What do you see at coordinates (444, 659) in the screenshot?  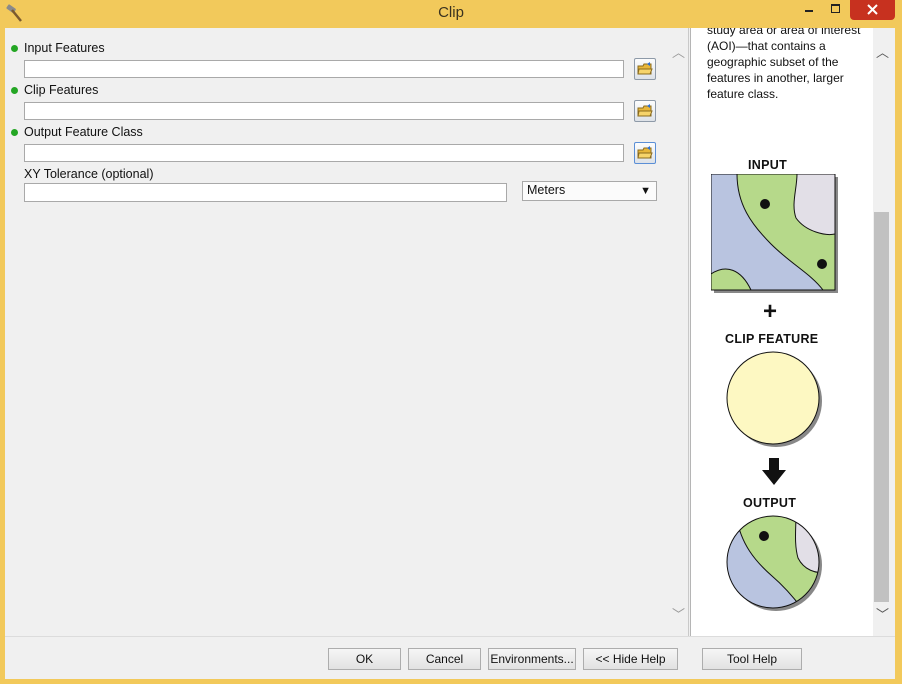 I see `cancel-button: Cancel` at bounding box center [444, 659].